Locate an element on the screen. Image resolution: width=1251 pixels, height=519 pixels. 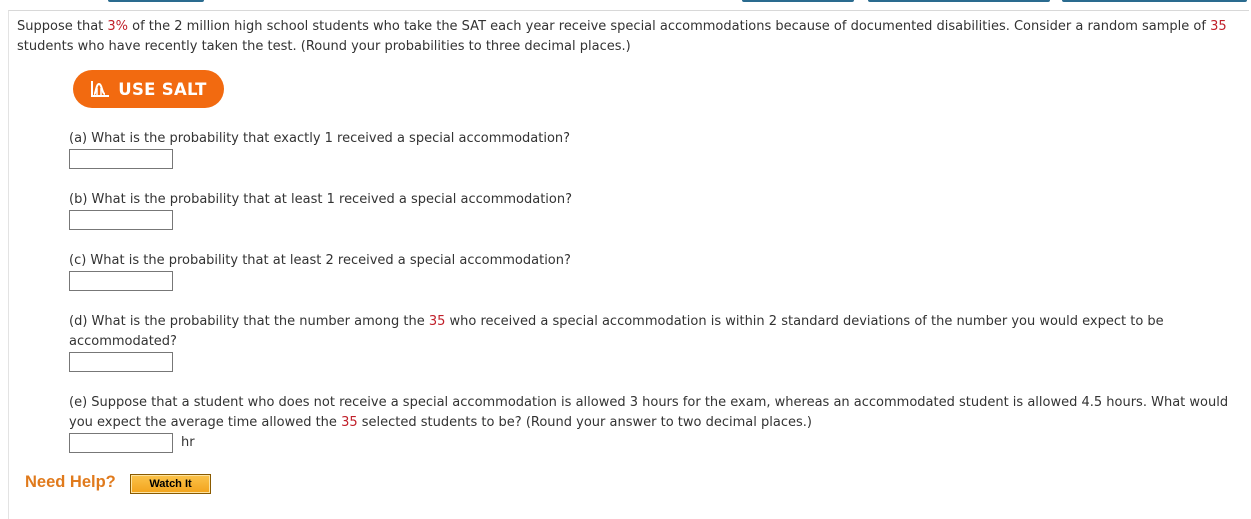
answer-b-input is located at coordinates (121, 220).